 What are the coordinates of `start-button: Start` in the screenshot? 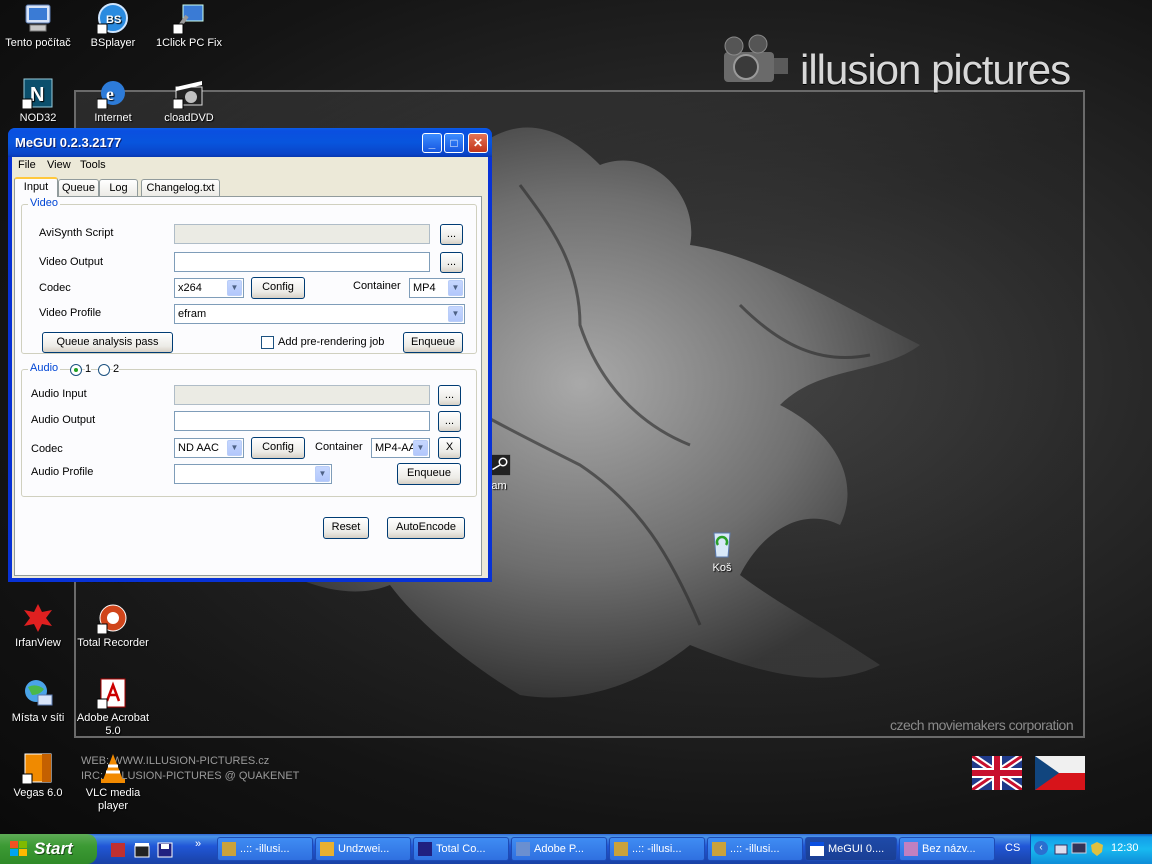 It's located at (48, 849).